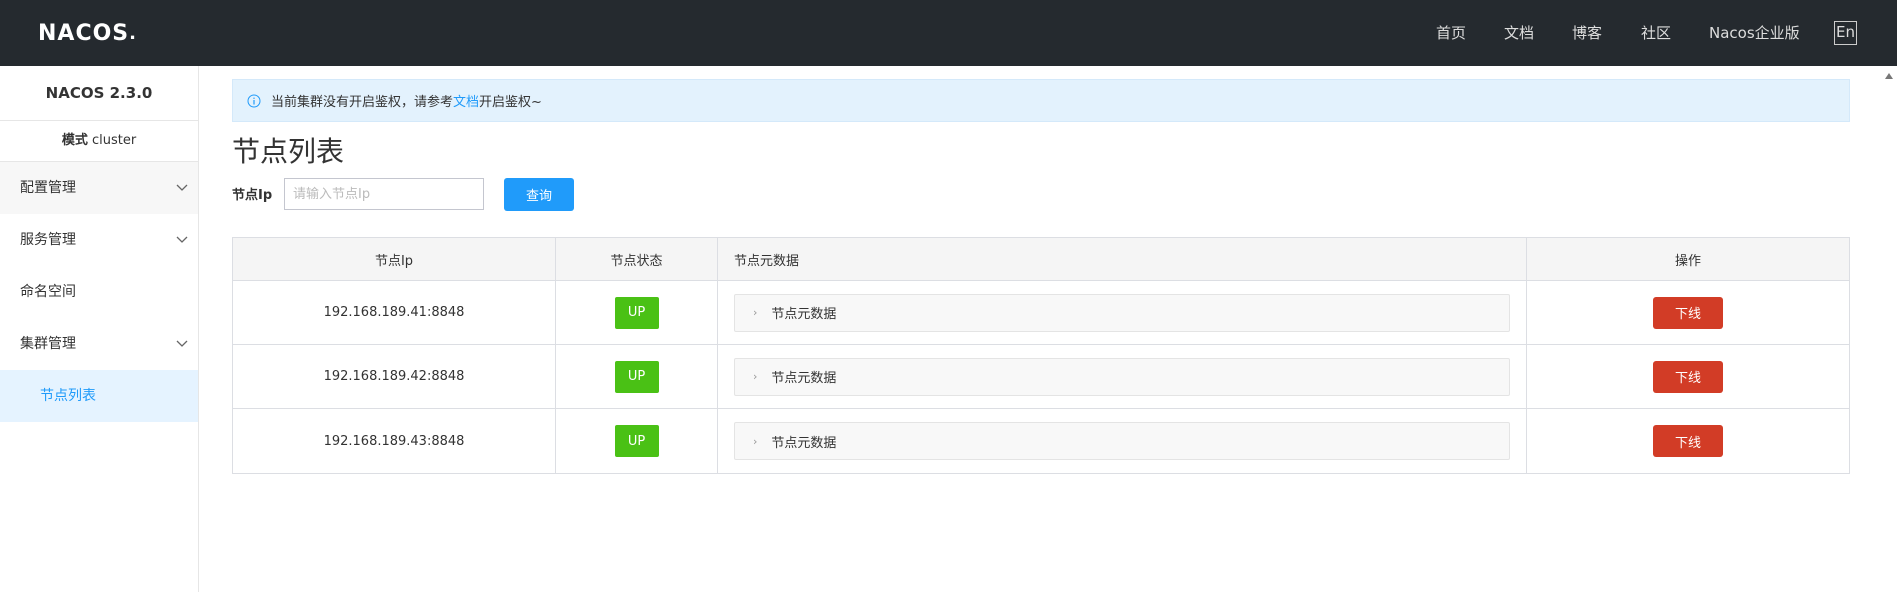  I want to click on nav-docs: 文档, so click(1519, 33).